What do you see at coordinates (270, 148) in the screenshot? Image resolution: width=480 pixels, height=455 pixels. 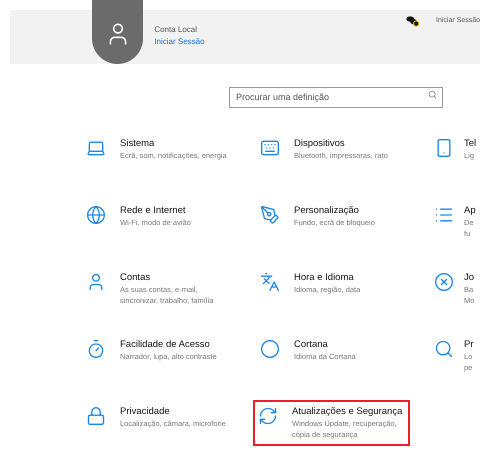 I see `keyboard-icon` at bounding box center [270, 148].